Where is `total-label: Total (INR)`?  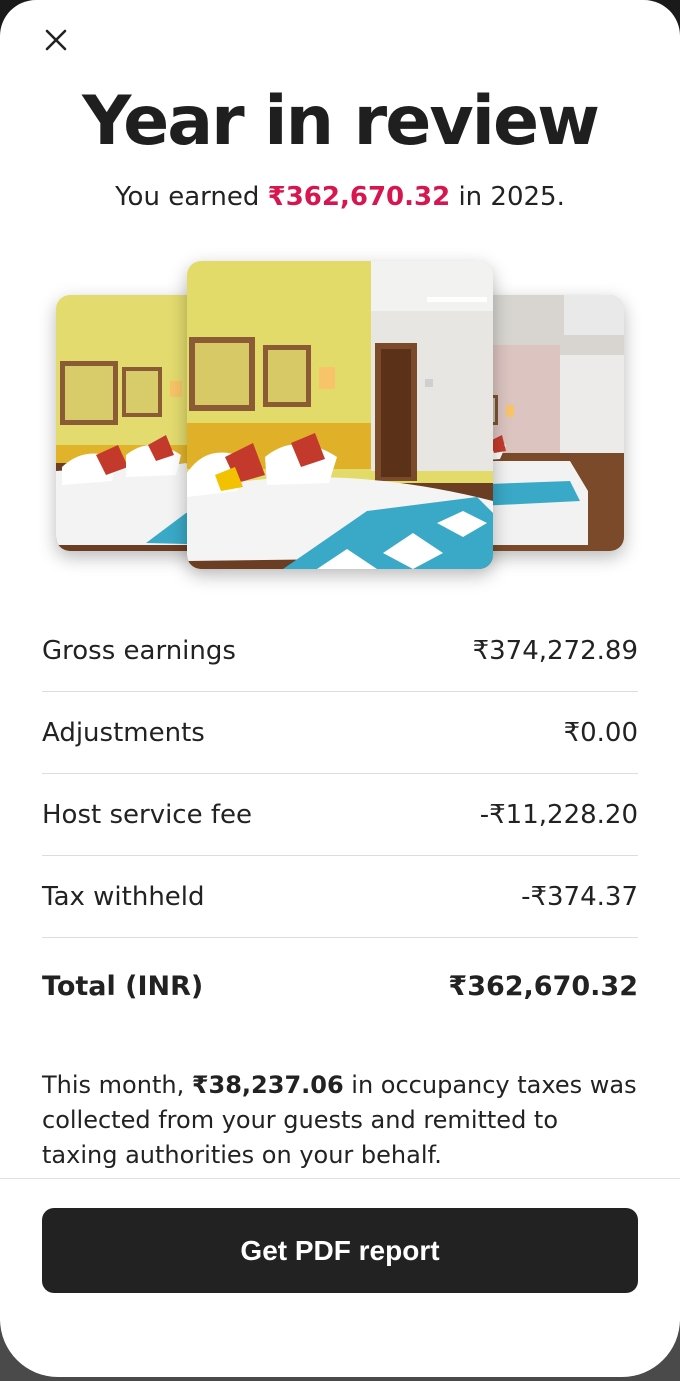
total-label: Total (INR) is located at coordinates (123, 986).